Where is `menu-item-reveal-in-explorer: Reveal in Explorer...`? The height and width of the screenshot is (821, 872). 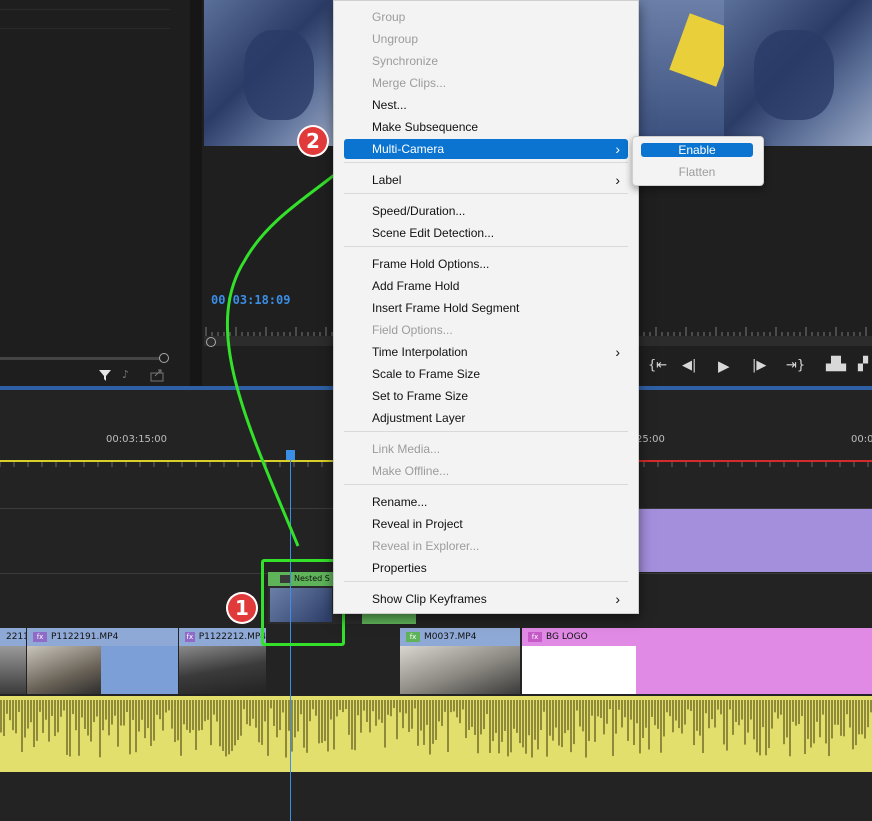 menu-item-reveal-in-explorer: Reveal in Explorer... is located at coordinates (486, 546).